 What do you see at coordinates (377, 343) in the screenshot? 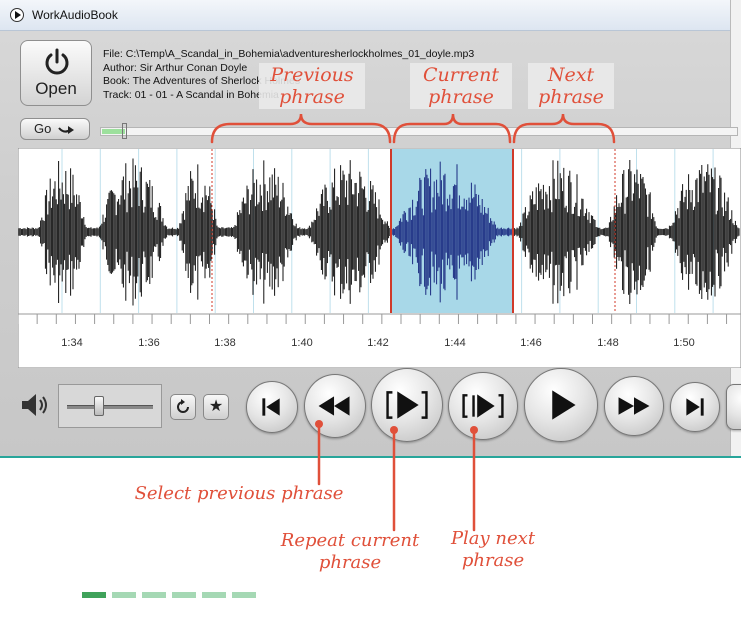
I see `tick-label: 1:42` at bounding box center [377, 343].